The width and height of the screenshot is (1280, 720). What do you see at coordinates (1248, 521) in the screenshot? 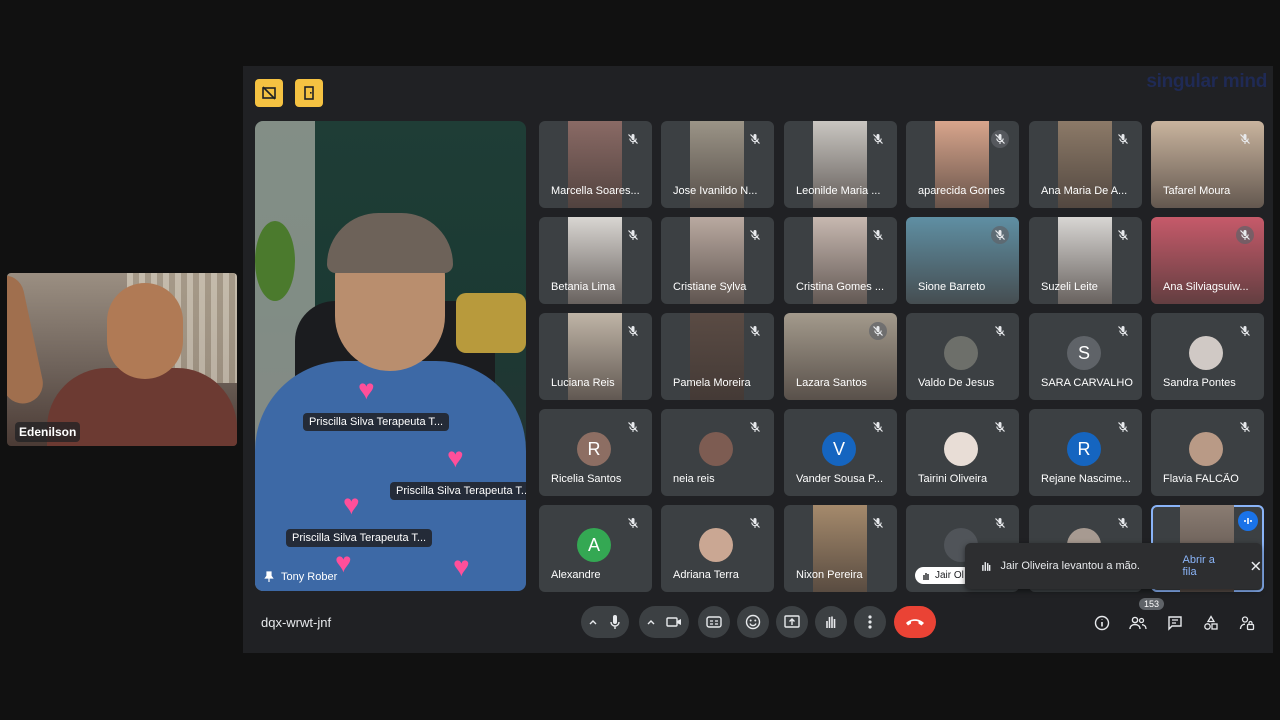
I see `speaking-indicator-icon` at bounding box center [1248, 521].